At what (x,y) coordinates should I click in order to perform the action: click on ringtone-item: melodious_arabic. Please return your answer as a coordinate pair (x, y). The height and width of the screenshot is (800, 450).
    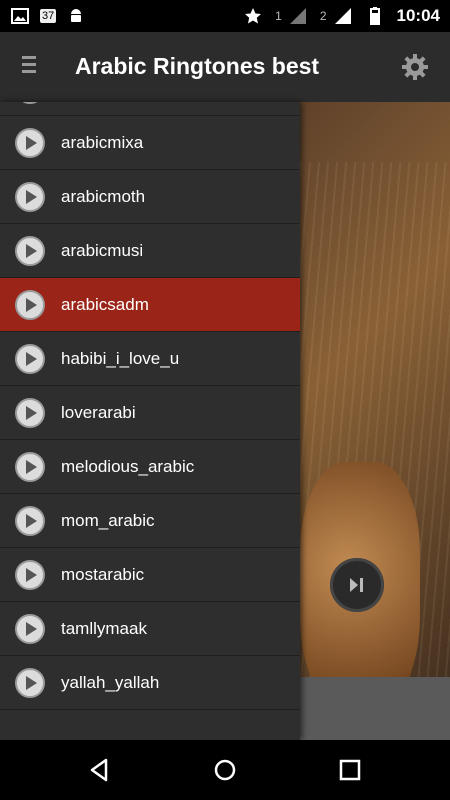
    Looking at the image, I should click on (150, 467).